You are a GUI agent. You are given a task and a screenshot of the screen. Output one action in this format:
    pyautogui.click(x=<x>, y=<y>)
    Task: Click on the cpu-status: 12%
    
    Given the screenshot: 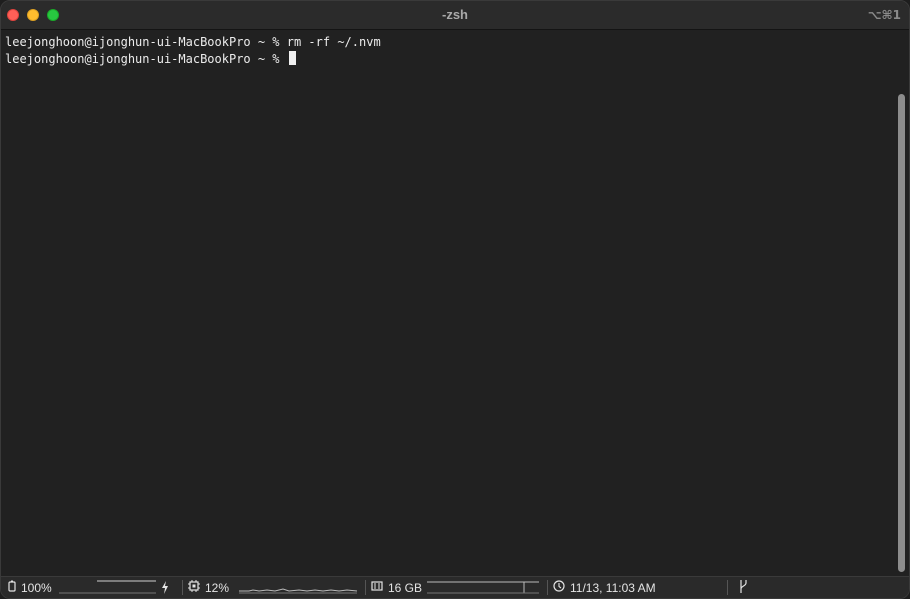 What is the action you would take?
    pyautogui.click(x=208, y=587)
    